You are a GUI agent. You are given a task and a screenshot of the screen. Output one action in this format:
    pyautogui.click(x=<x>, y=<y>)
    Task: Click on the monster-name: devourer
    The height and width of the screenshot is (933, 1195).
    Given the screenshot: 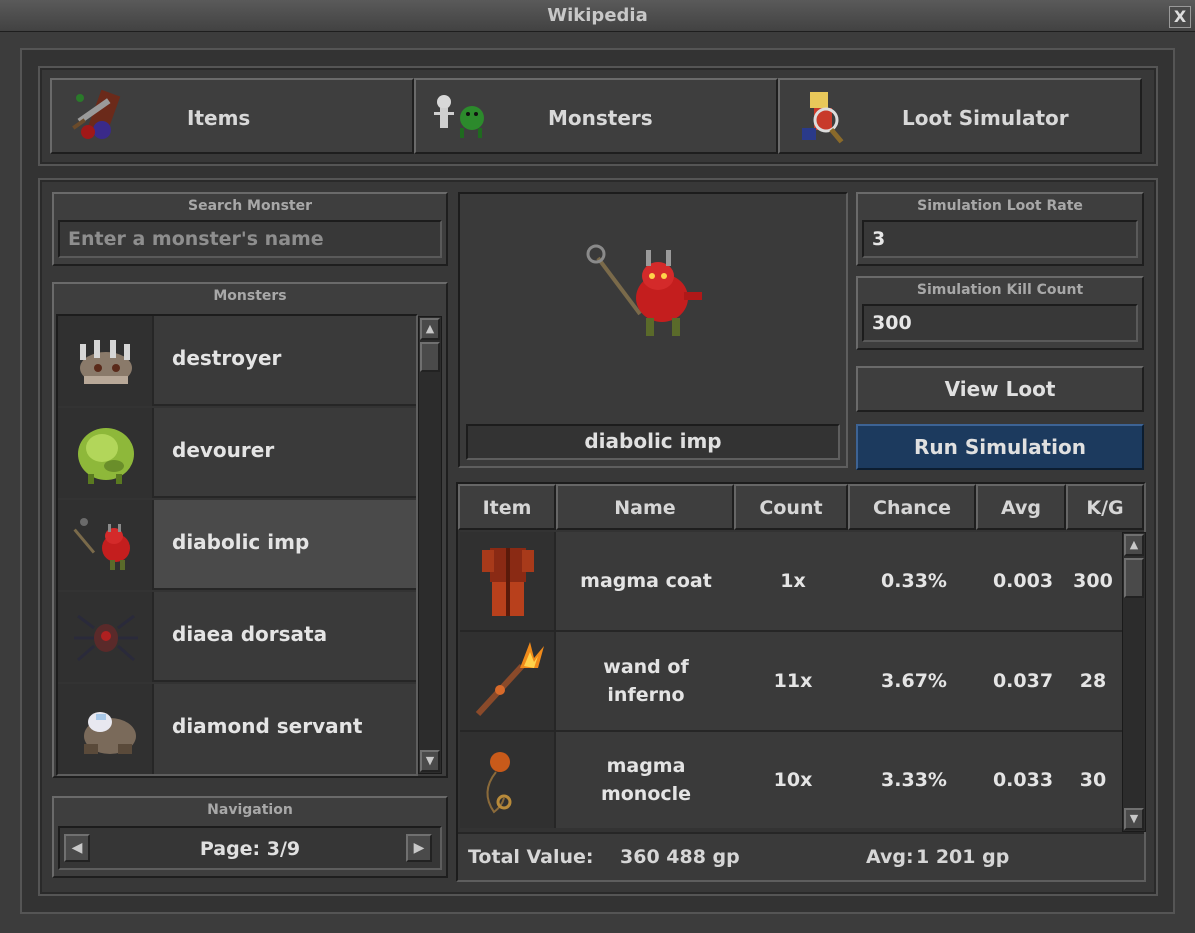 What is the action you would take?
    pyautogui.click(x=223, y=450)
    